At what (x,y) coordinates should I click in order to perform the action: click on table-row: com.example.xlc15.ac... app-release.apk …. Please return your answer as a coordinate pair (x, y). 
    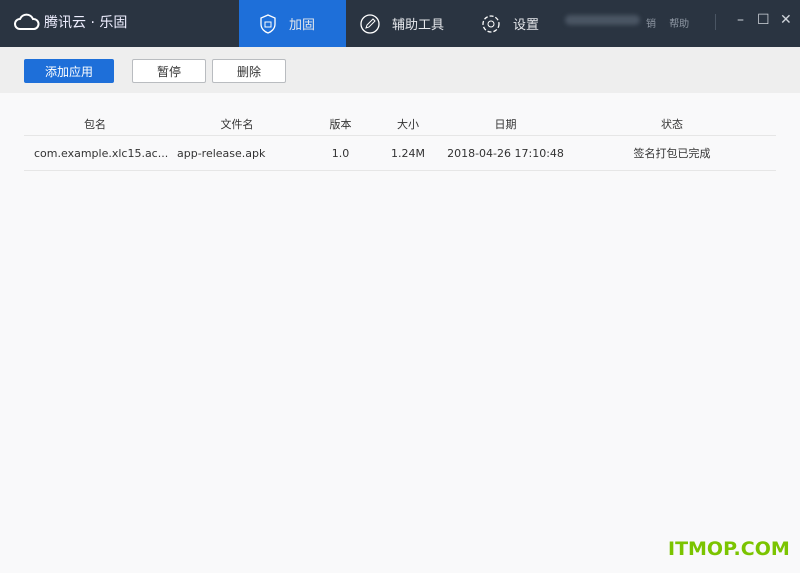
    Looking at the image, I should click on (400, 153).